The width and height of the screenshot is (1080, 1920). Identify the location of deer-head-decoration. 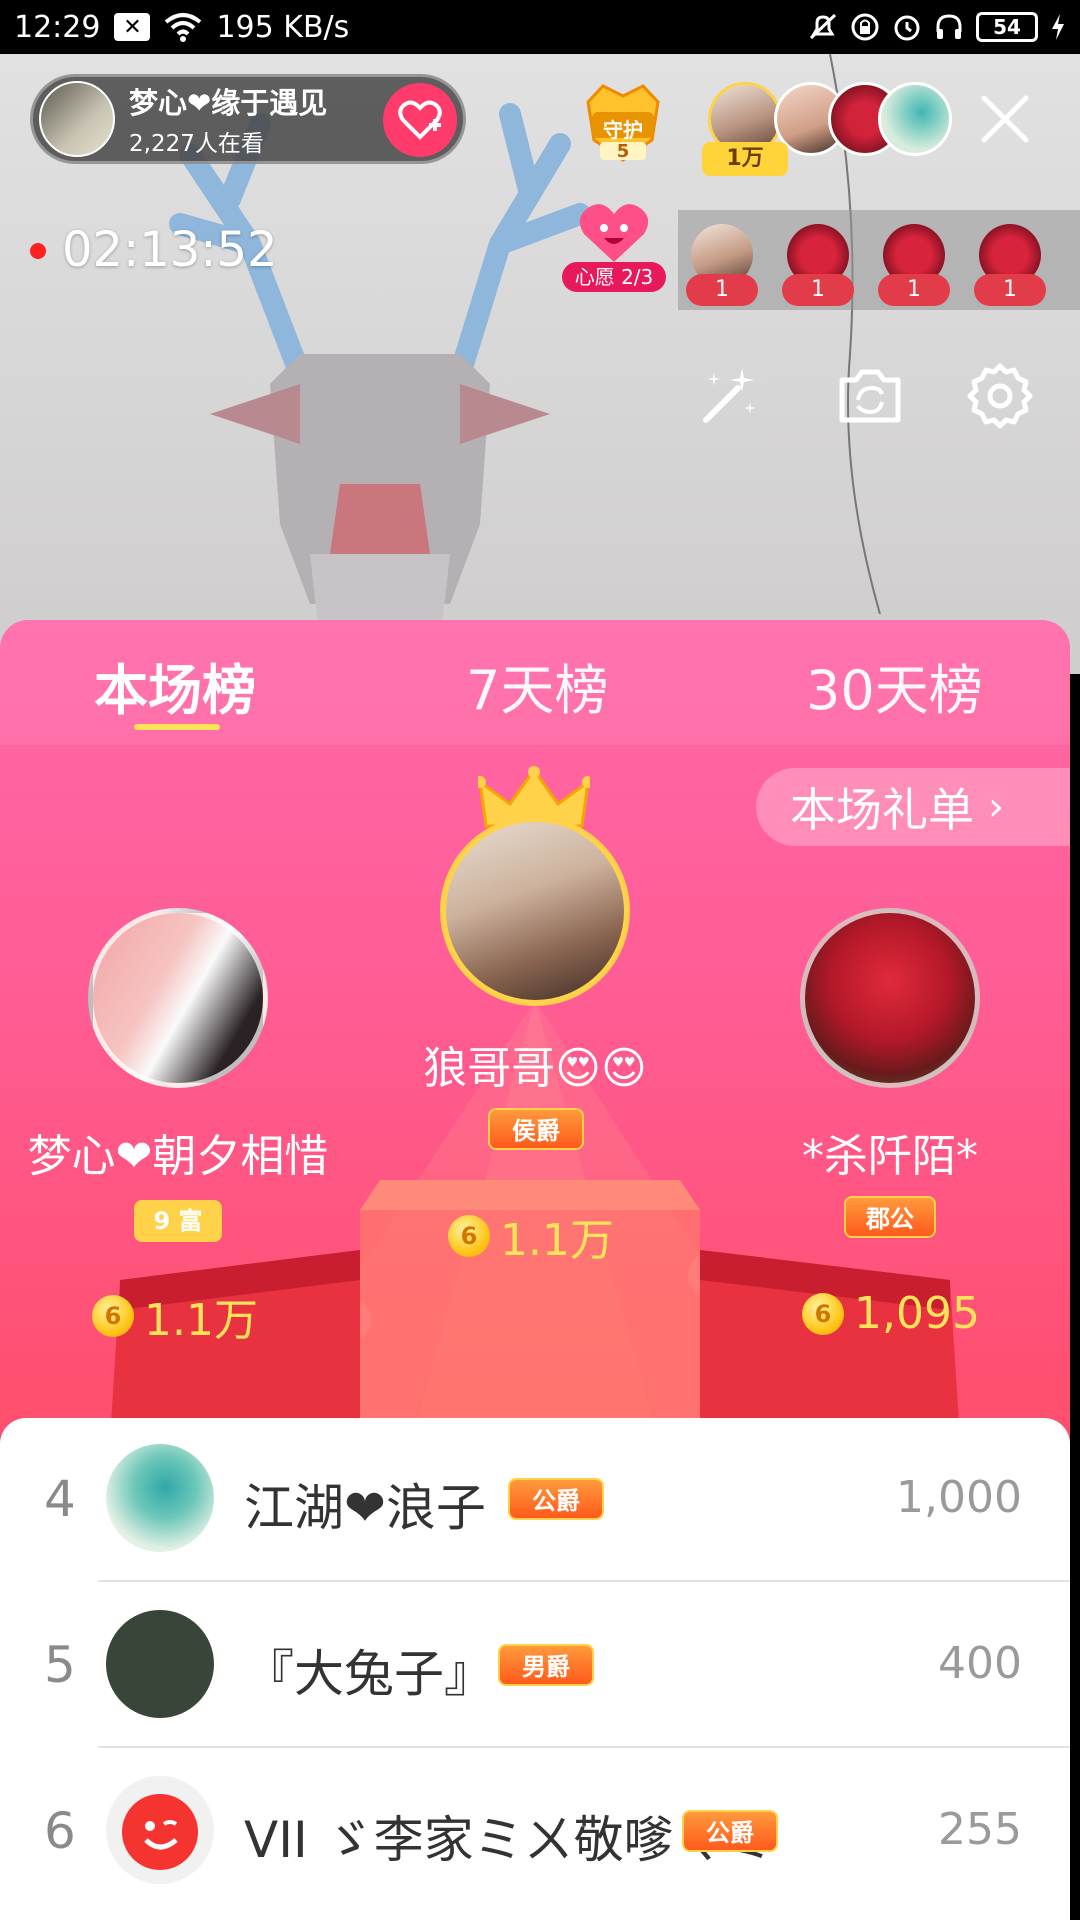
(380, 373).